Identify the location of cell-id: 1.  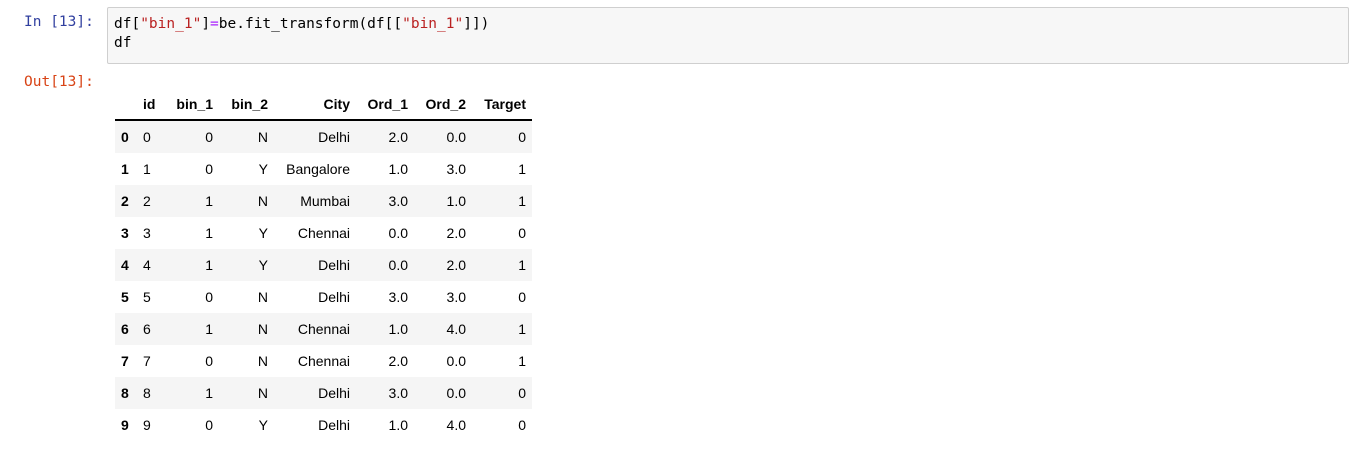
(147, 169).